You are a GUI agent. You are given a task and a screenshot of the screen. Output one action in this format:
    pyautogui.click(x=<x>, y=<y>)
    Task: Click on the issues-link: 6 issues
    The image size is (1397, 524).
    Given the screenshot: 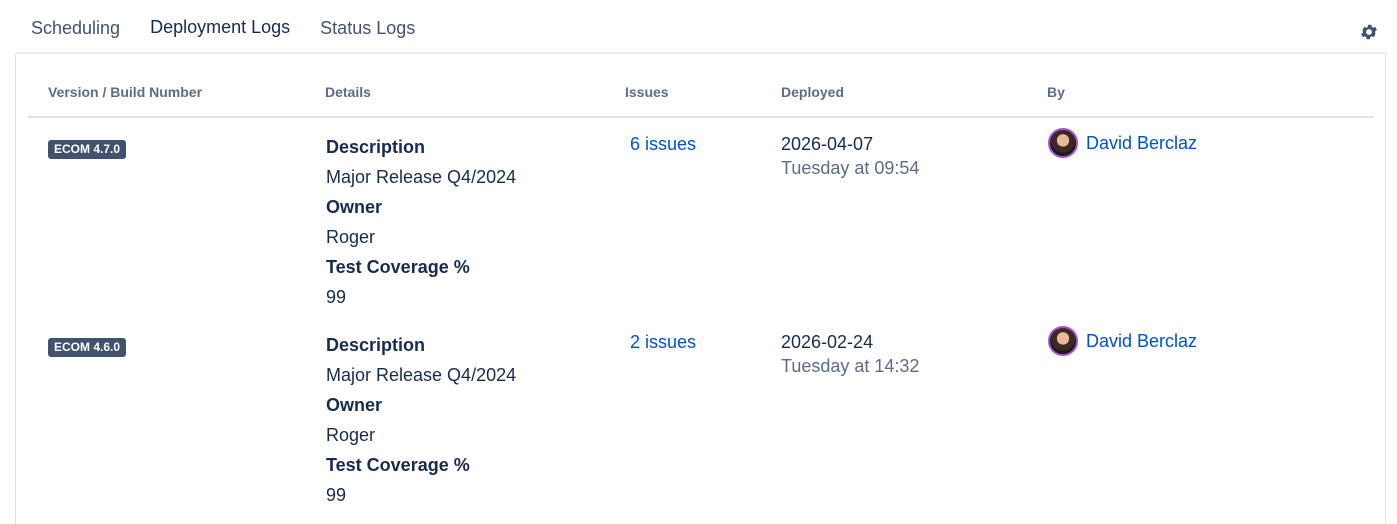 What is the action you would take?
    pyautogui.click(x=663, y=144)
    